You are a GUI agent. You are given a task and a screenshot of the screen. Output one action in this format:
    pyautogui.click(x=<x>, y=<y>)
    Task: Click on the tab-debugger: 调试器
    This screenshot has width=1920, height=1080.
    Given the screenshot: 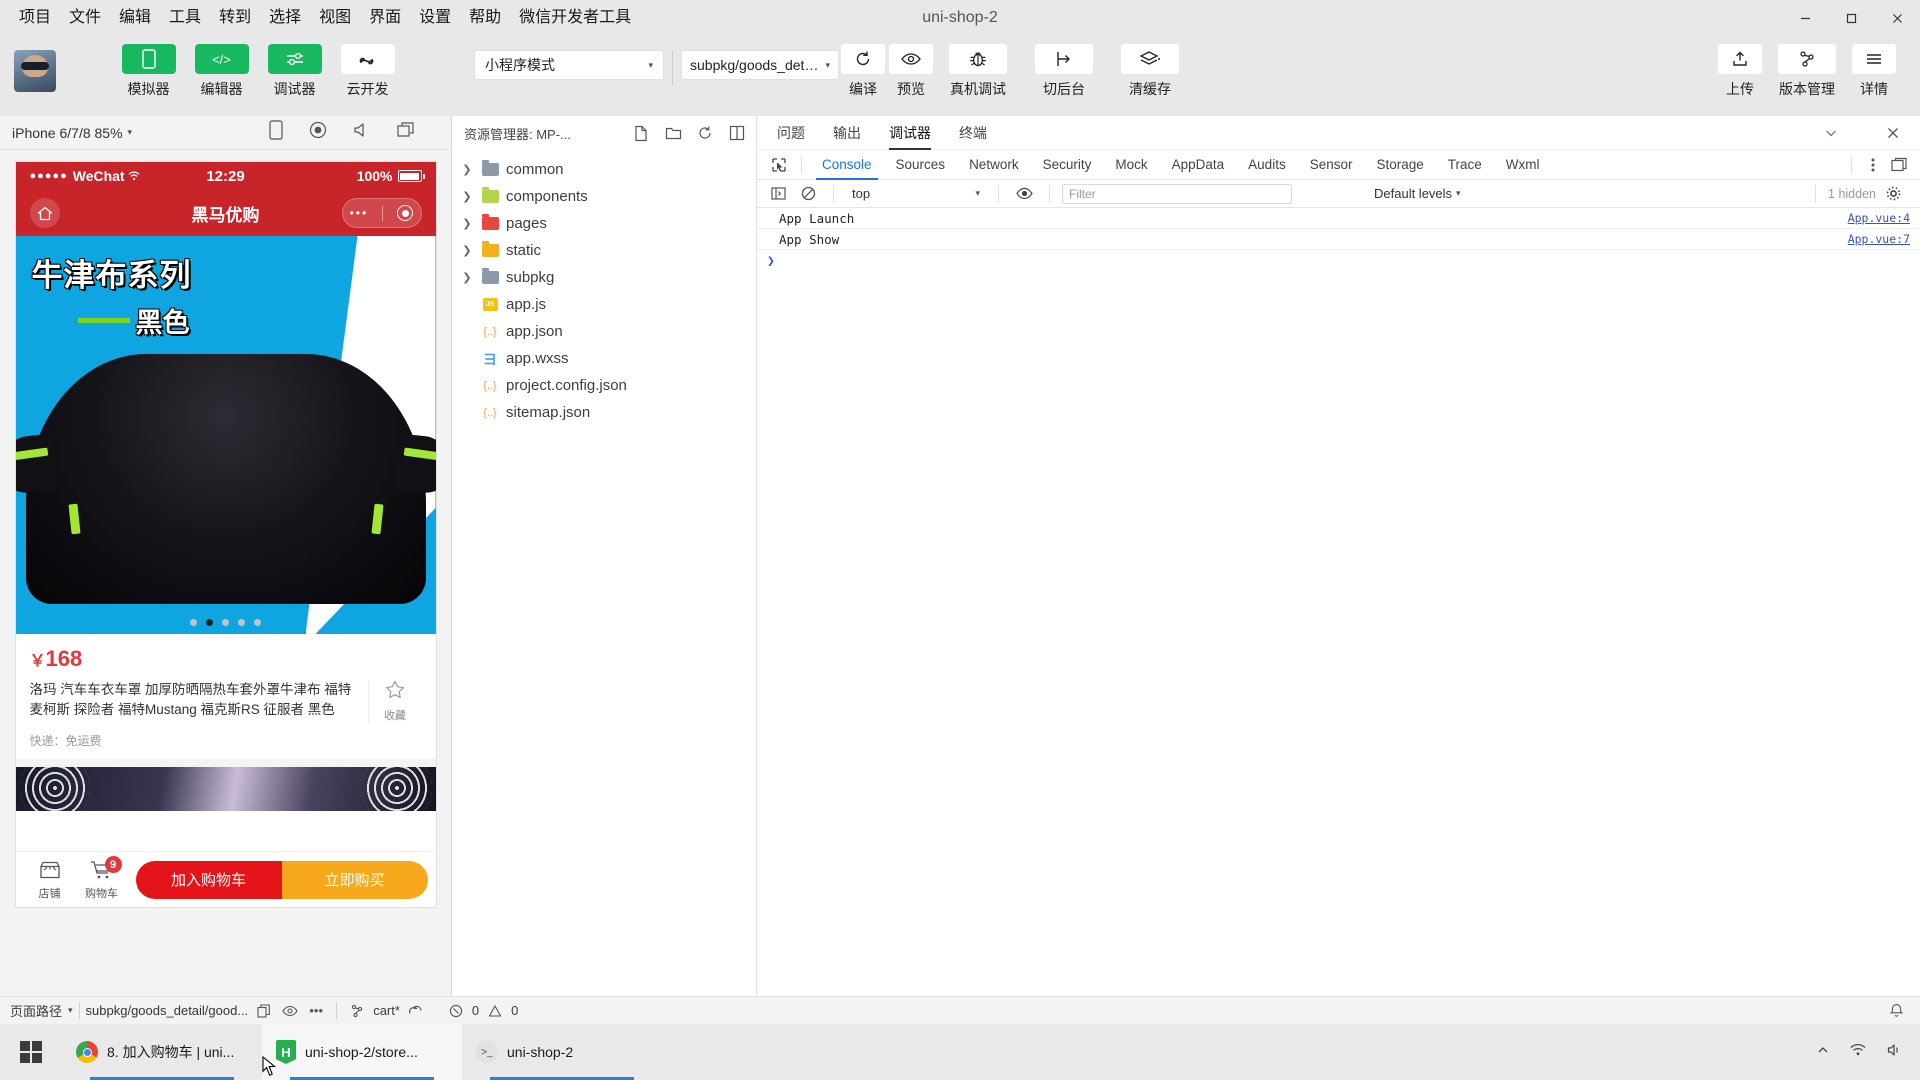 What is the action you would take?
    pyautogui.click(x=910, y=133)
    